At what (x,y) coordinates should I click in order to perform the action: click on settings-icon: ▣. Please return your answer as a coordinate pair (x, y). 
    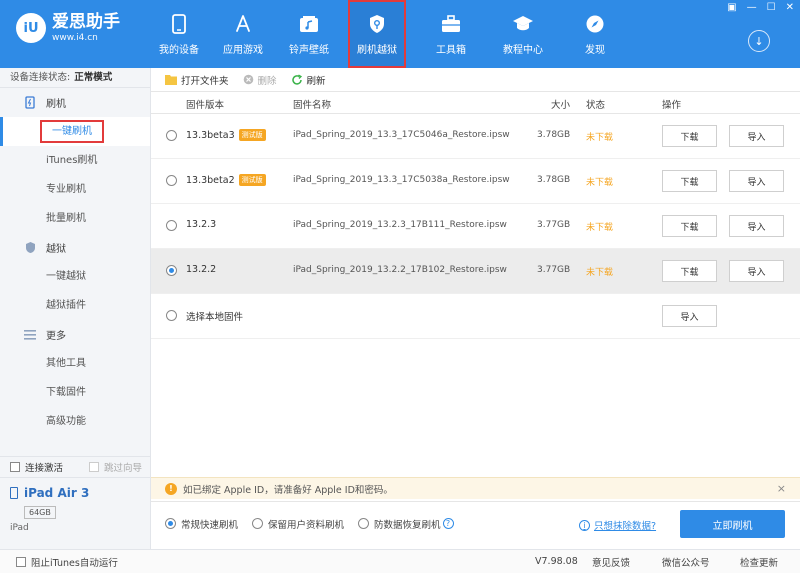
    Looking at the image, I should click on (731, 7).